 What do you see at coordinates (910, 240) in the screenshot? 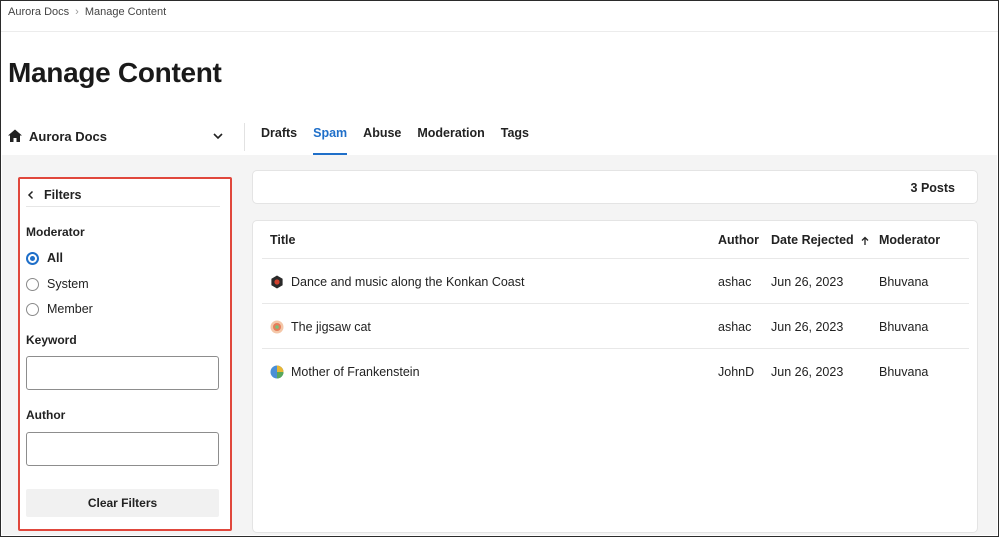
I see `column-header-moderator: Moderator` at bounding box center [910, 240].